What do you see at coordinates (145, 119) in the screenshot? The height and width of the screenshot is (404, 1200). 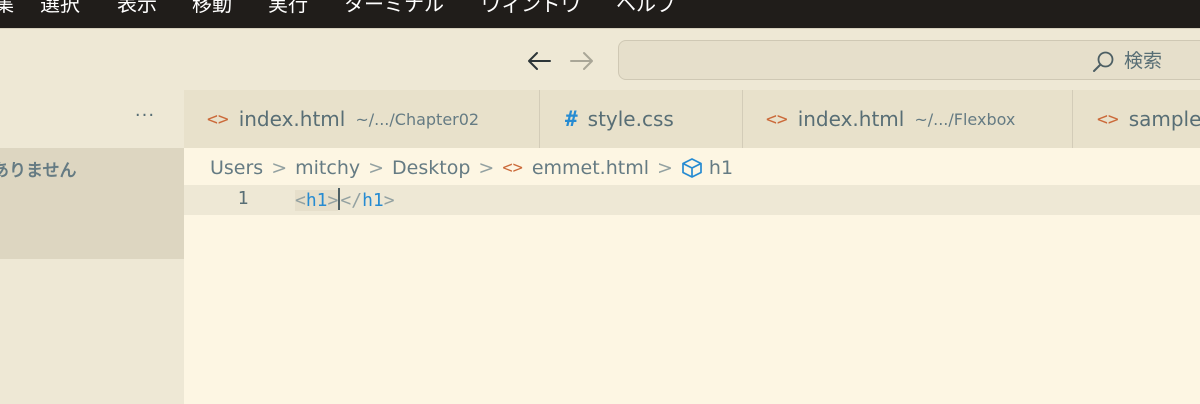 I see `more-actions-button: ···` at bounding box center [145, 119].